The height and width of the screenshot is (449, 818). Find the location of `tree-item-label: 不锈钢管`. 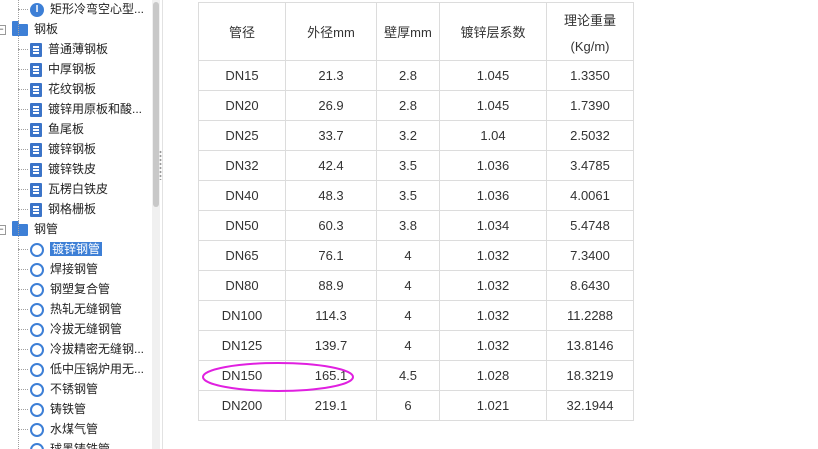

tree-item-label: 不锈钢管 is located at coordinates (74, 389).